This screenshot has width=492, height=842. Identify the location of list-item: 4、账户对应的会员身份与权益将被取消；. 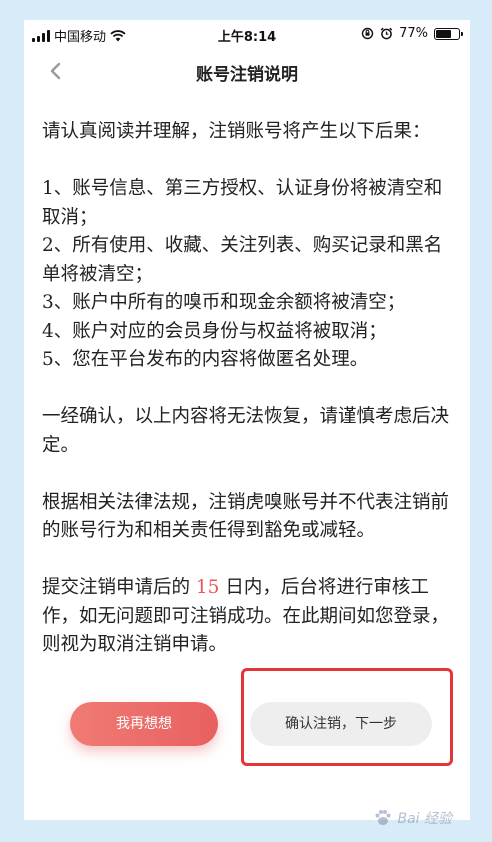
(214, 331).